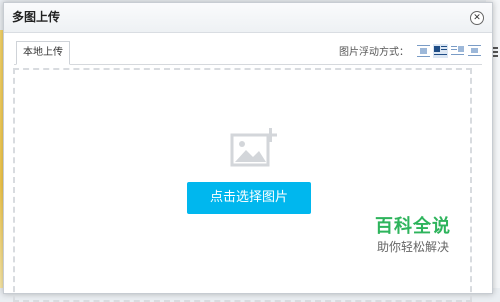 Image resolution: width=500 pixels, height=302 pixels. I want to click on dialog-title: 多图上传, so click(36, 17).